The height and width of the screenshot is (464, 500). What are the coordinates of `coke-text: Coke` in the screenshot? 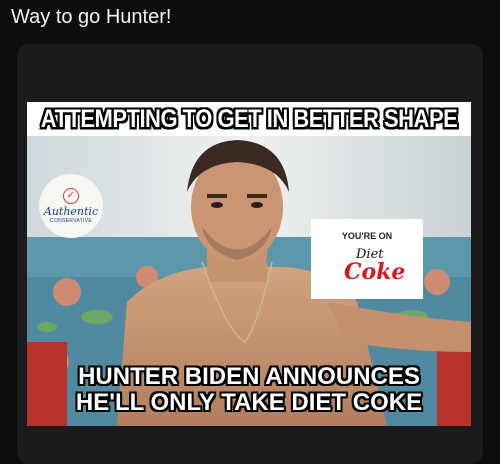 It's located at (375, 272).